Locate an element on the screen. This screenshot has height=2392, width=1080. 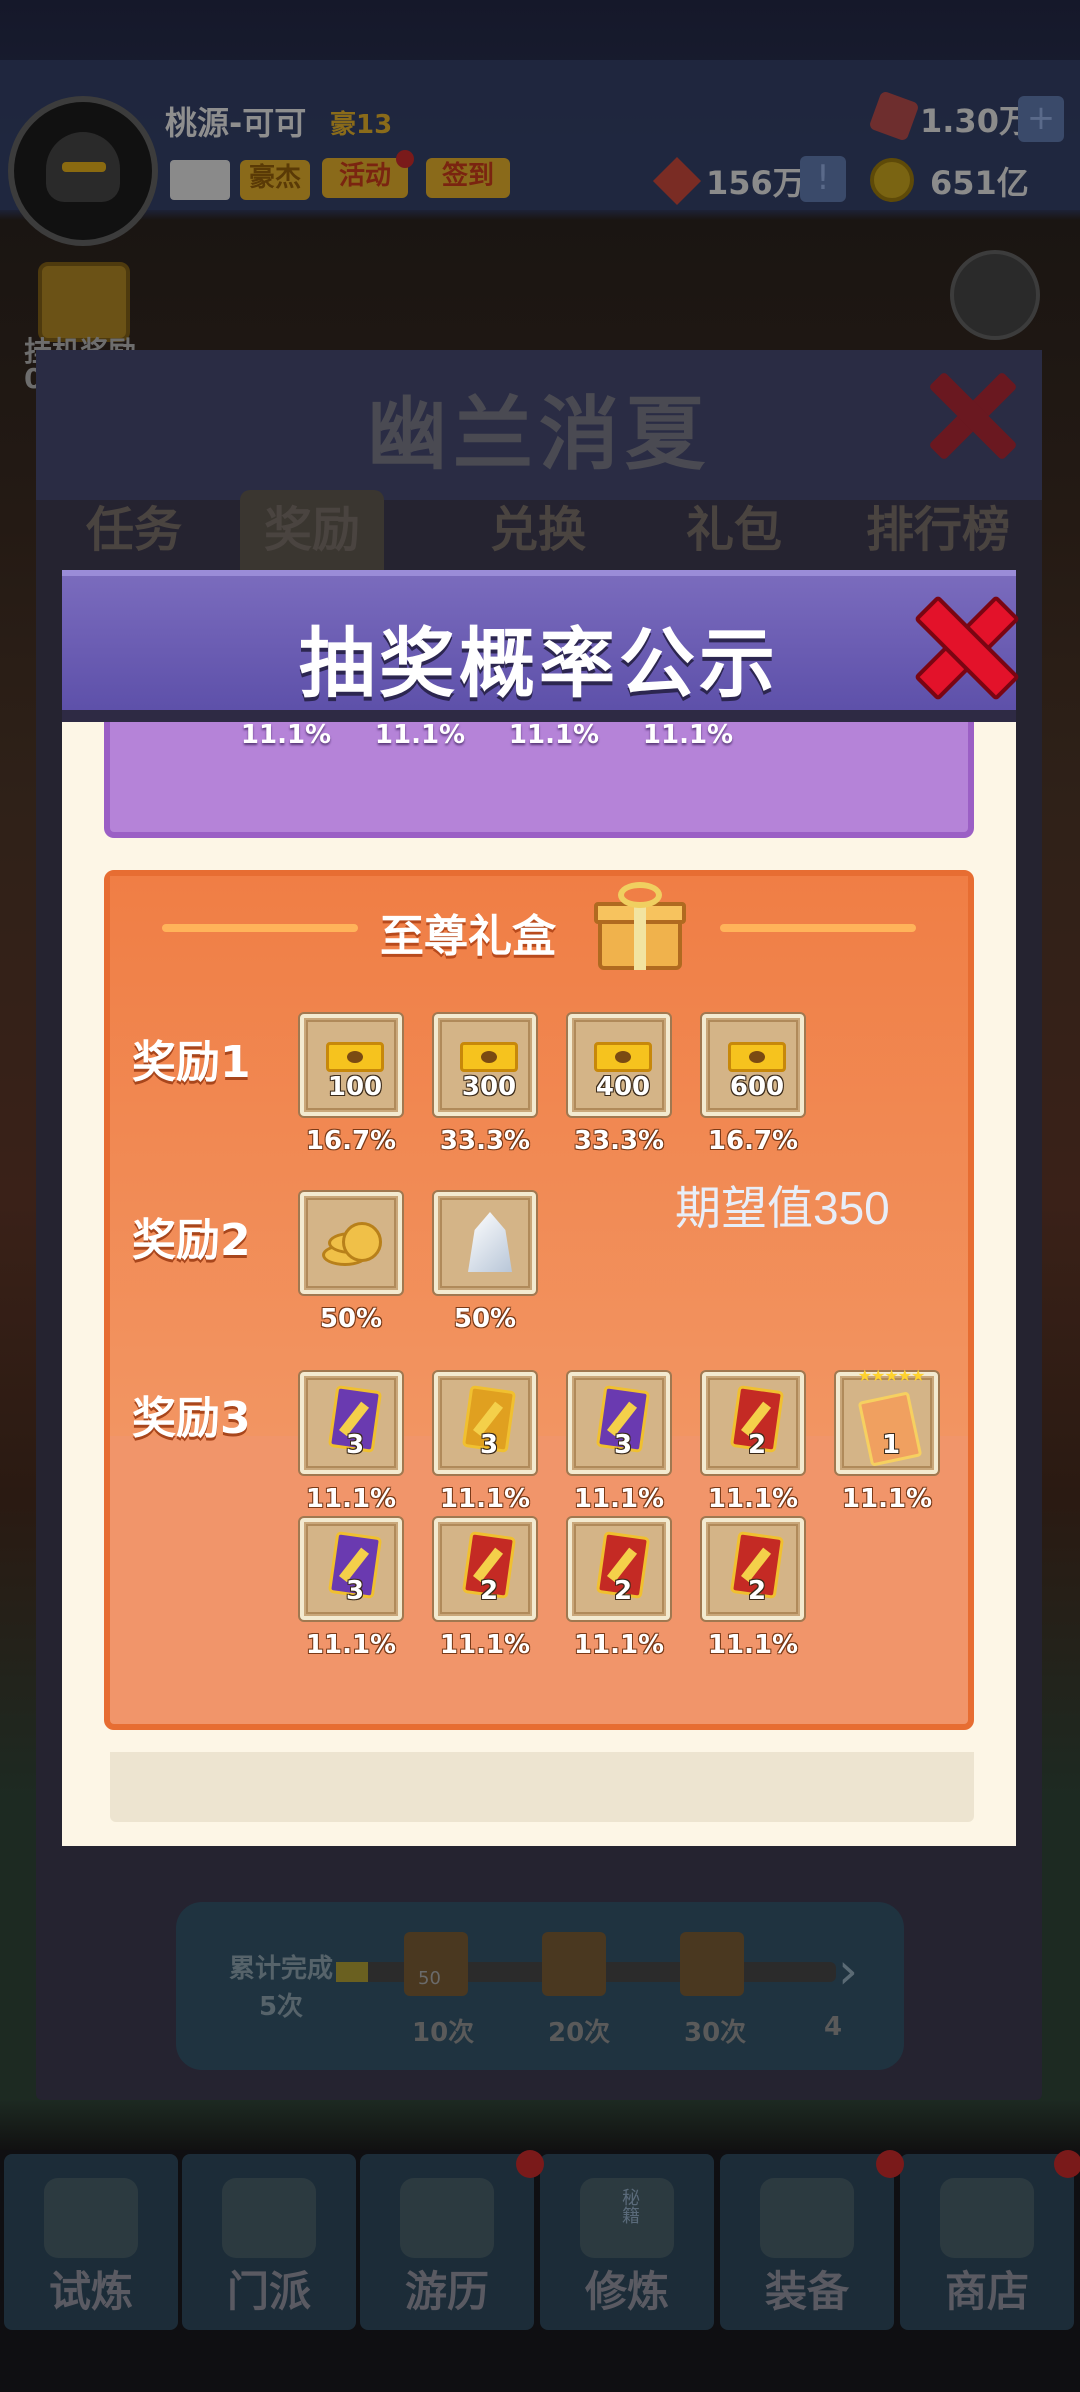
sword-icon is located at coordinates (807, 2218).